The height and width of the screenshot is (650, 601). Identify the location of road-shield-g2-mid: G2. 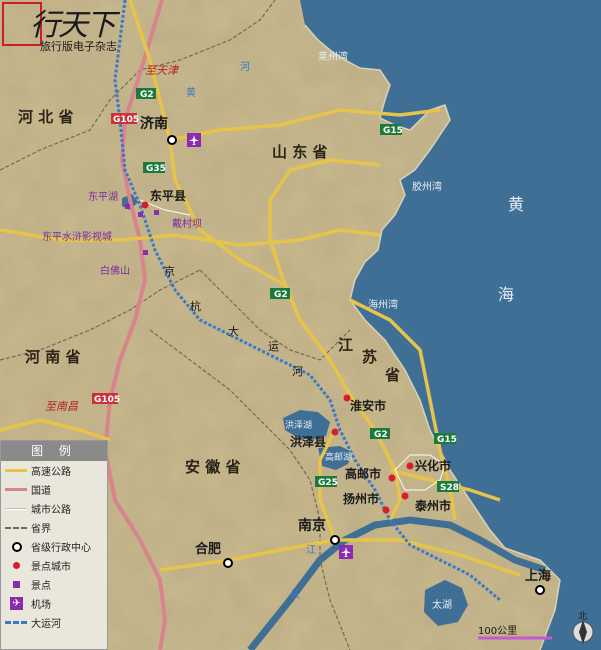
(280, 294).